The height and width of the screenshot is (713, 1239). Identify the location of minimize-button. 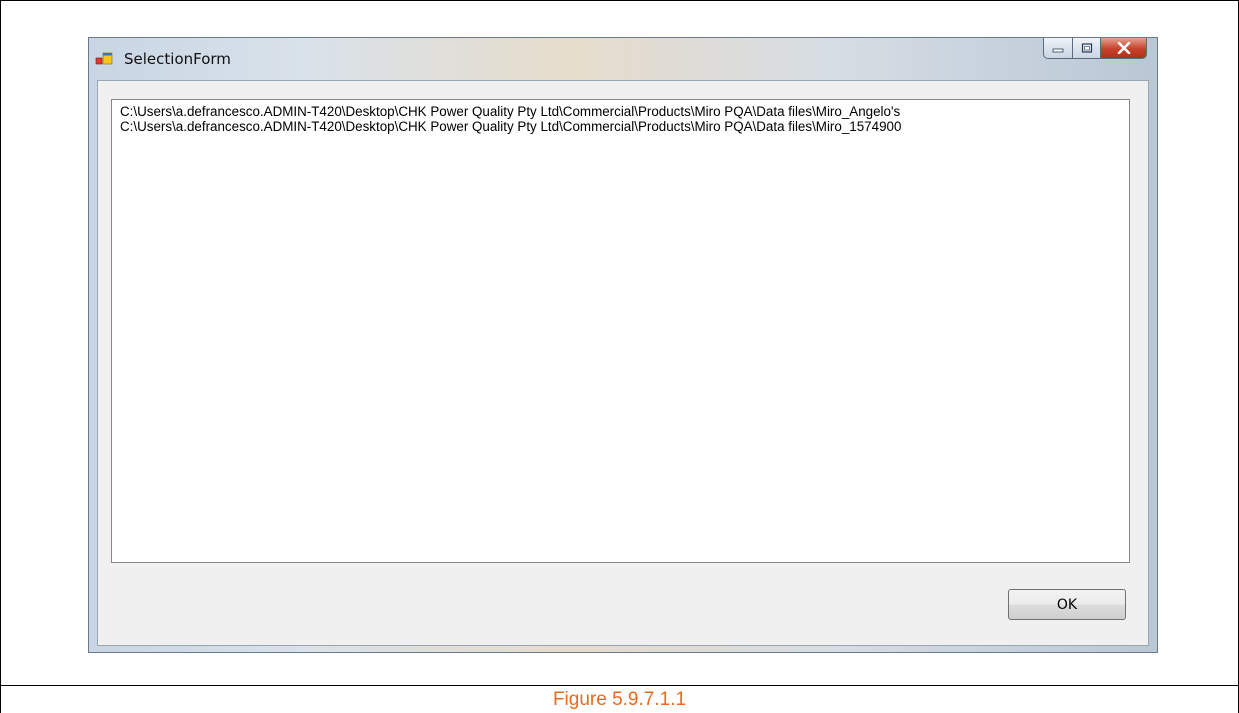
(1058, 48).